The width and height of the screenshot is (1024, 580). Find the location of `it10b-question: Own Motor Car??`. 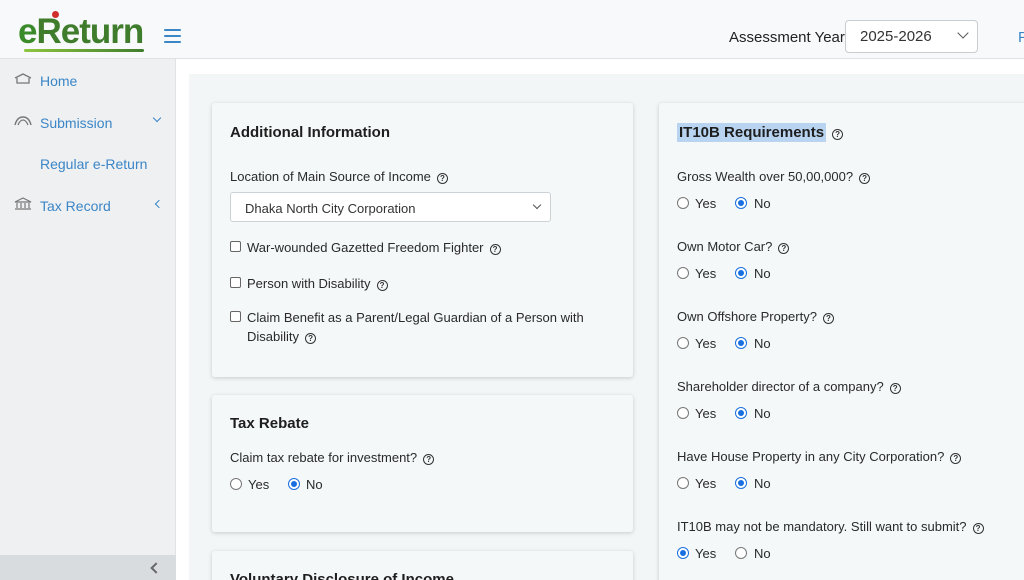

it10b-question: Own Motor Car?? is located at coordinates (733, 246).